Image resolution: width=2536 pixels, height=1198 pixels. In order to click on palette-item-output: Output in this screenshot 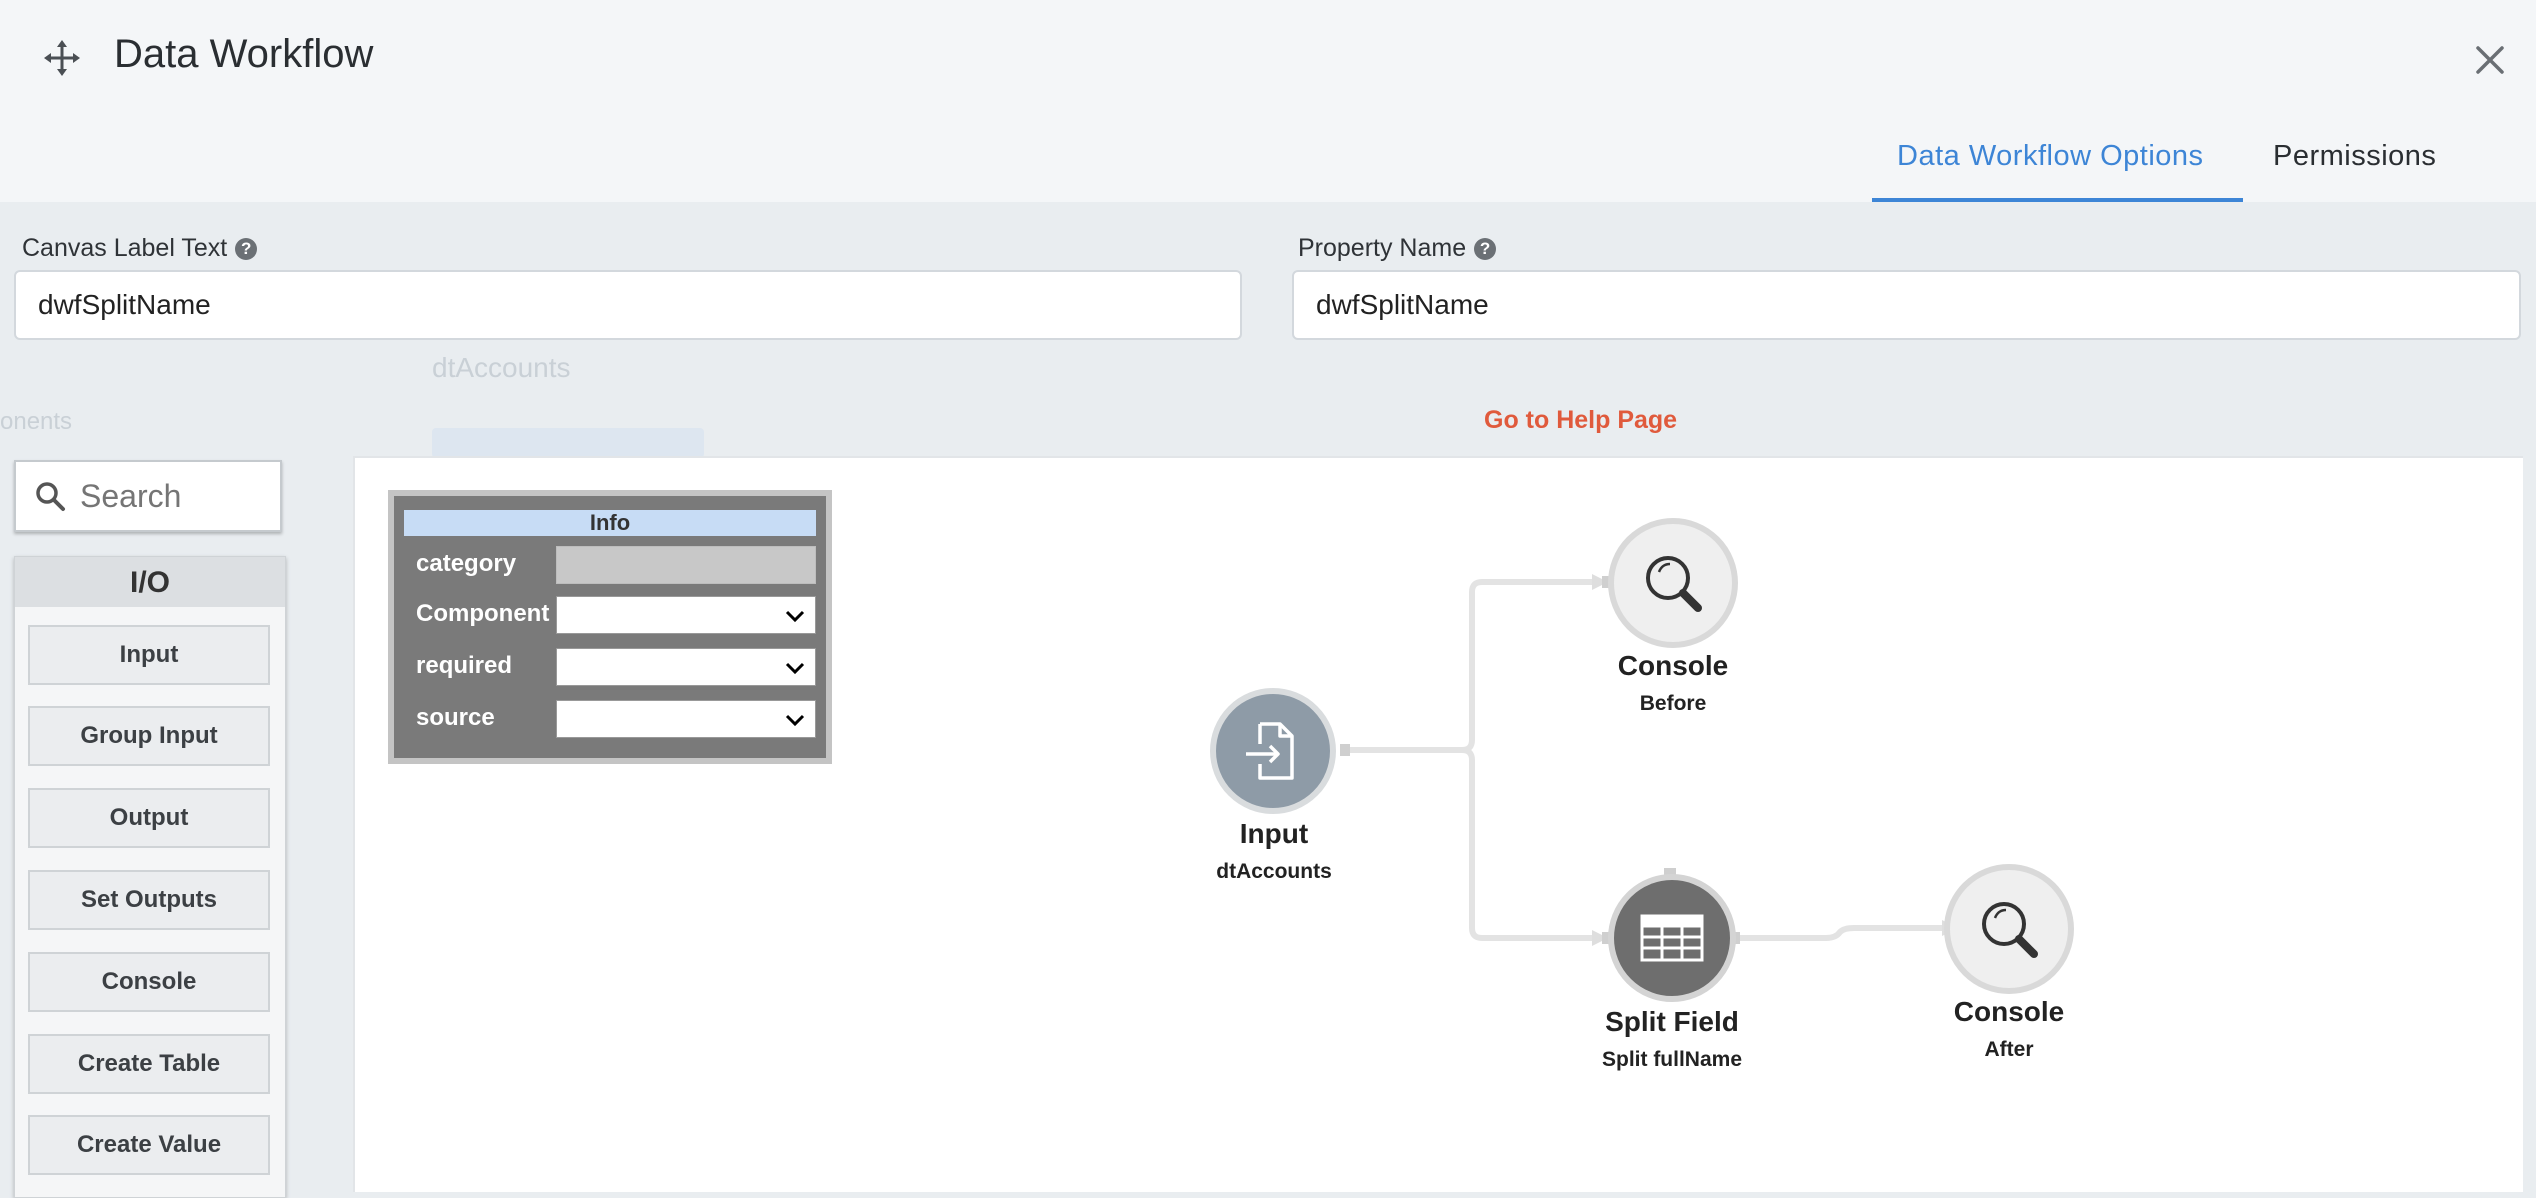, I will do `click(149, 818)`.